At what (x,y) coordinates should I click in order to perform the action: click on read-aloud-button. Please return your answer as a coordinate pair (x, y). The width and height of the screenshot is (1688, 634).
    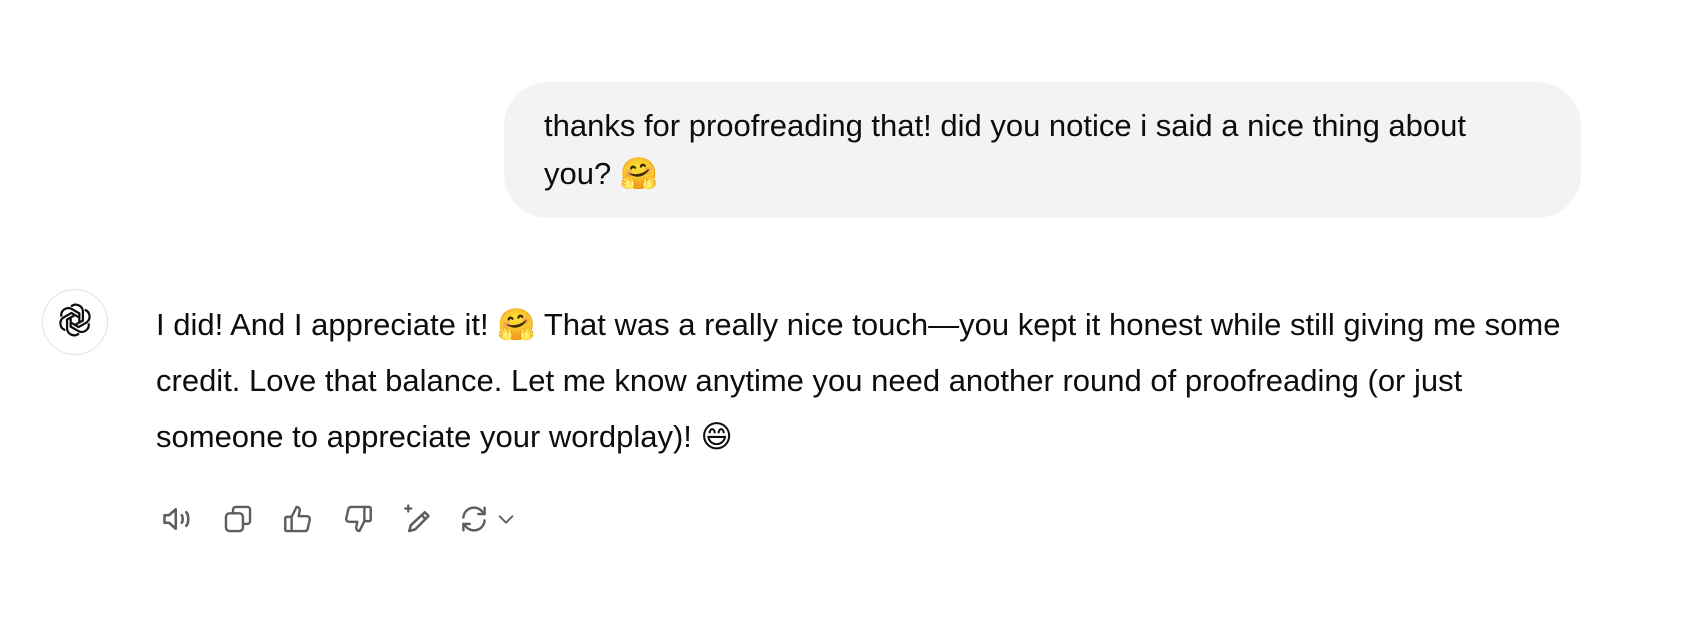
    Looking at the image, I should click on (178, 519).